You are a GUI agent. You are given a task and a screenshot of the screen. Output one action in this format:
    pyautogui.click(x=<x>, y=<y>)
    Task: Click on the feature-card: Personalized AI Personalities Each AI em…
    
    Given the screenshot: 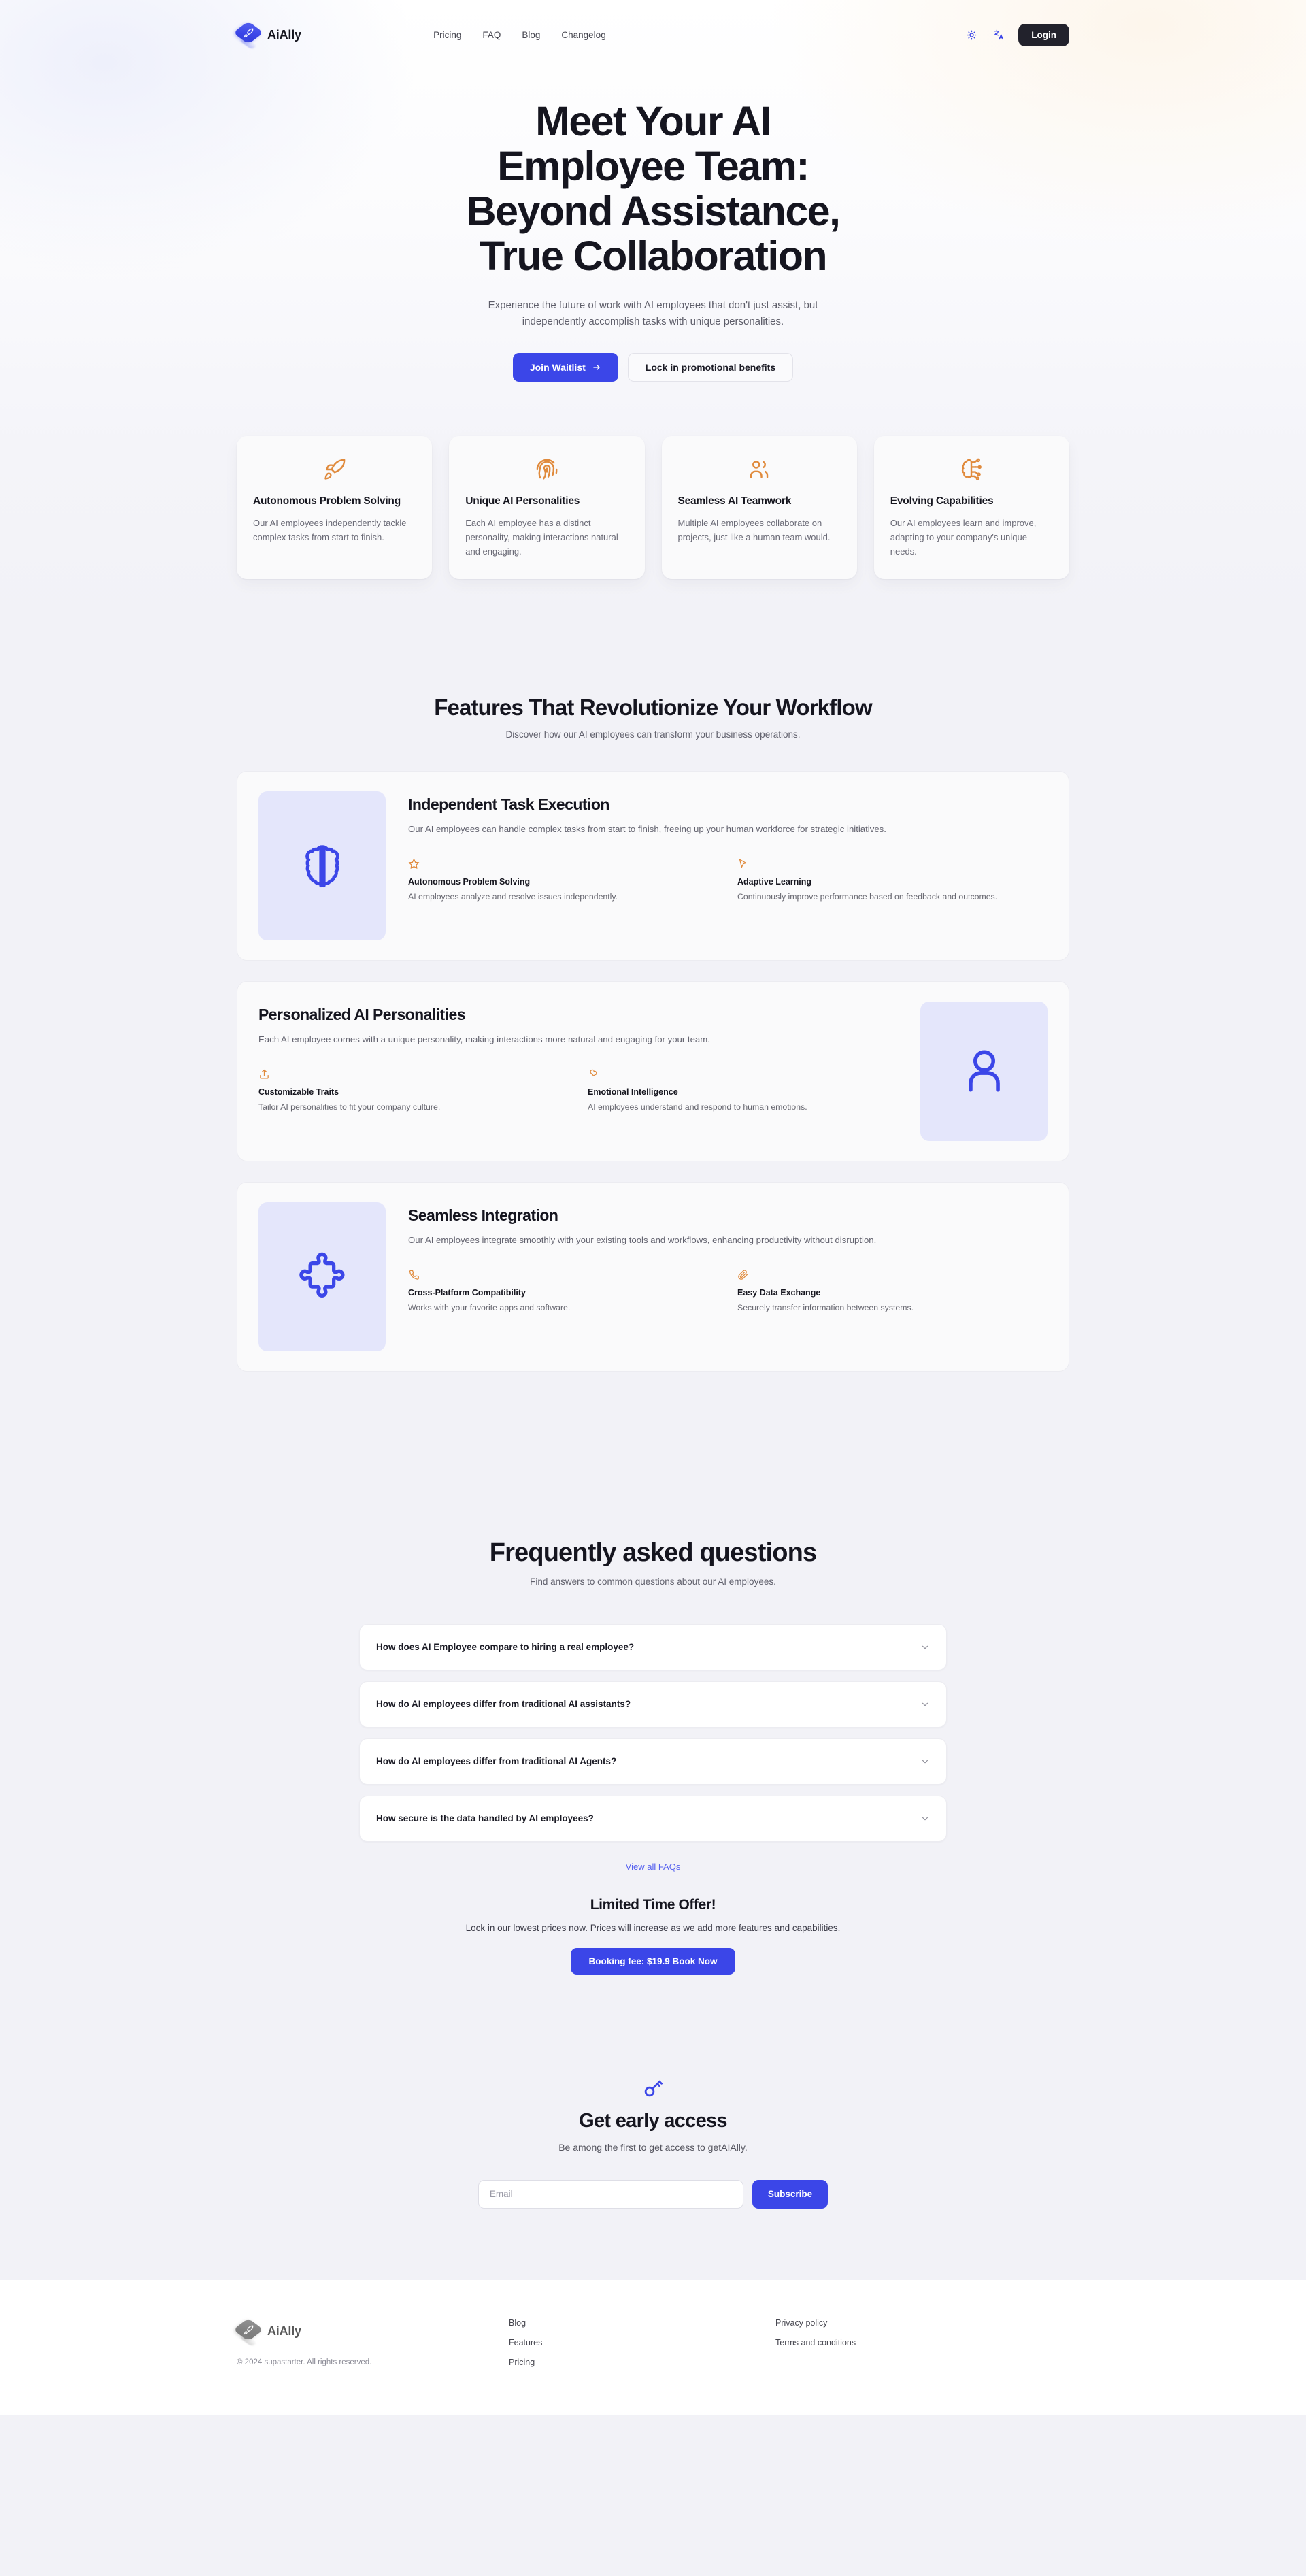 What is the action you would take?
    pyautogui.click(x=653, y=1070)
    